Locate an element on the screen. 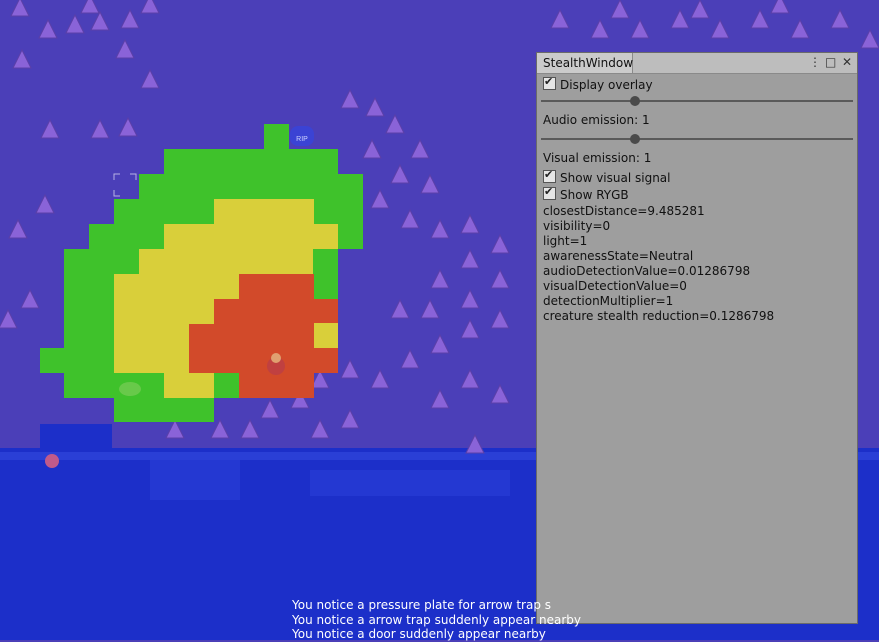  visual-emission-slider is located at coordinates (697, 139).